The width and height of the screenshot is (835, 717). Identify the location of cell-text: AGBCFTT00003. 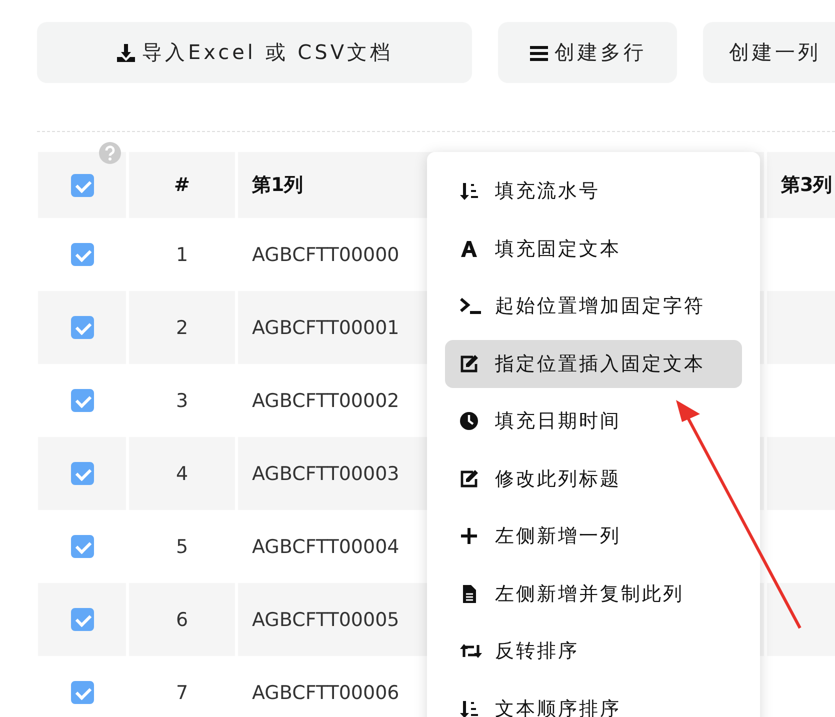
(326, 473).